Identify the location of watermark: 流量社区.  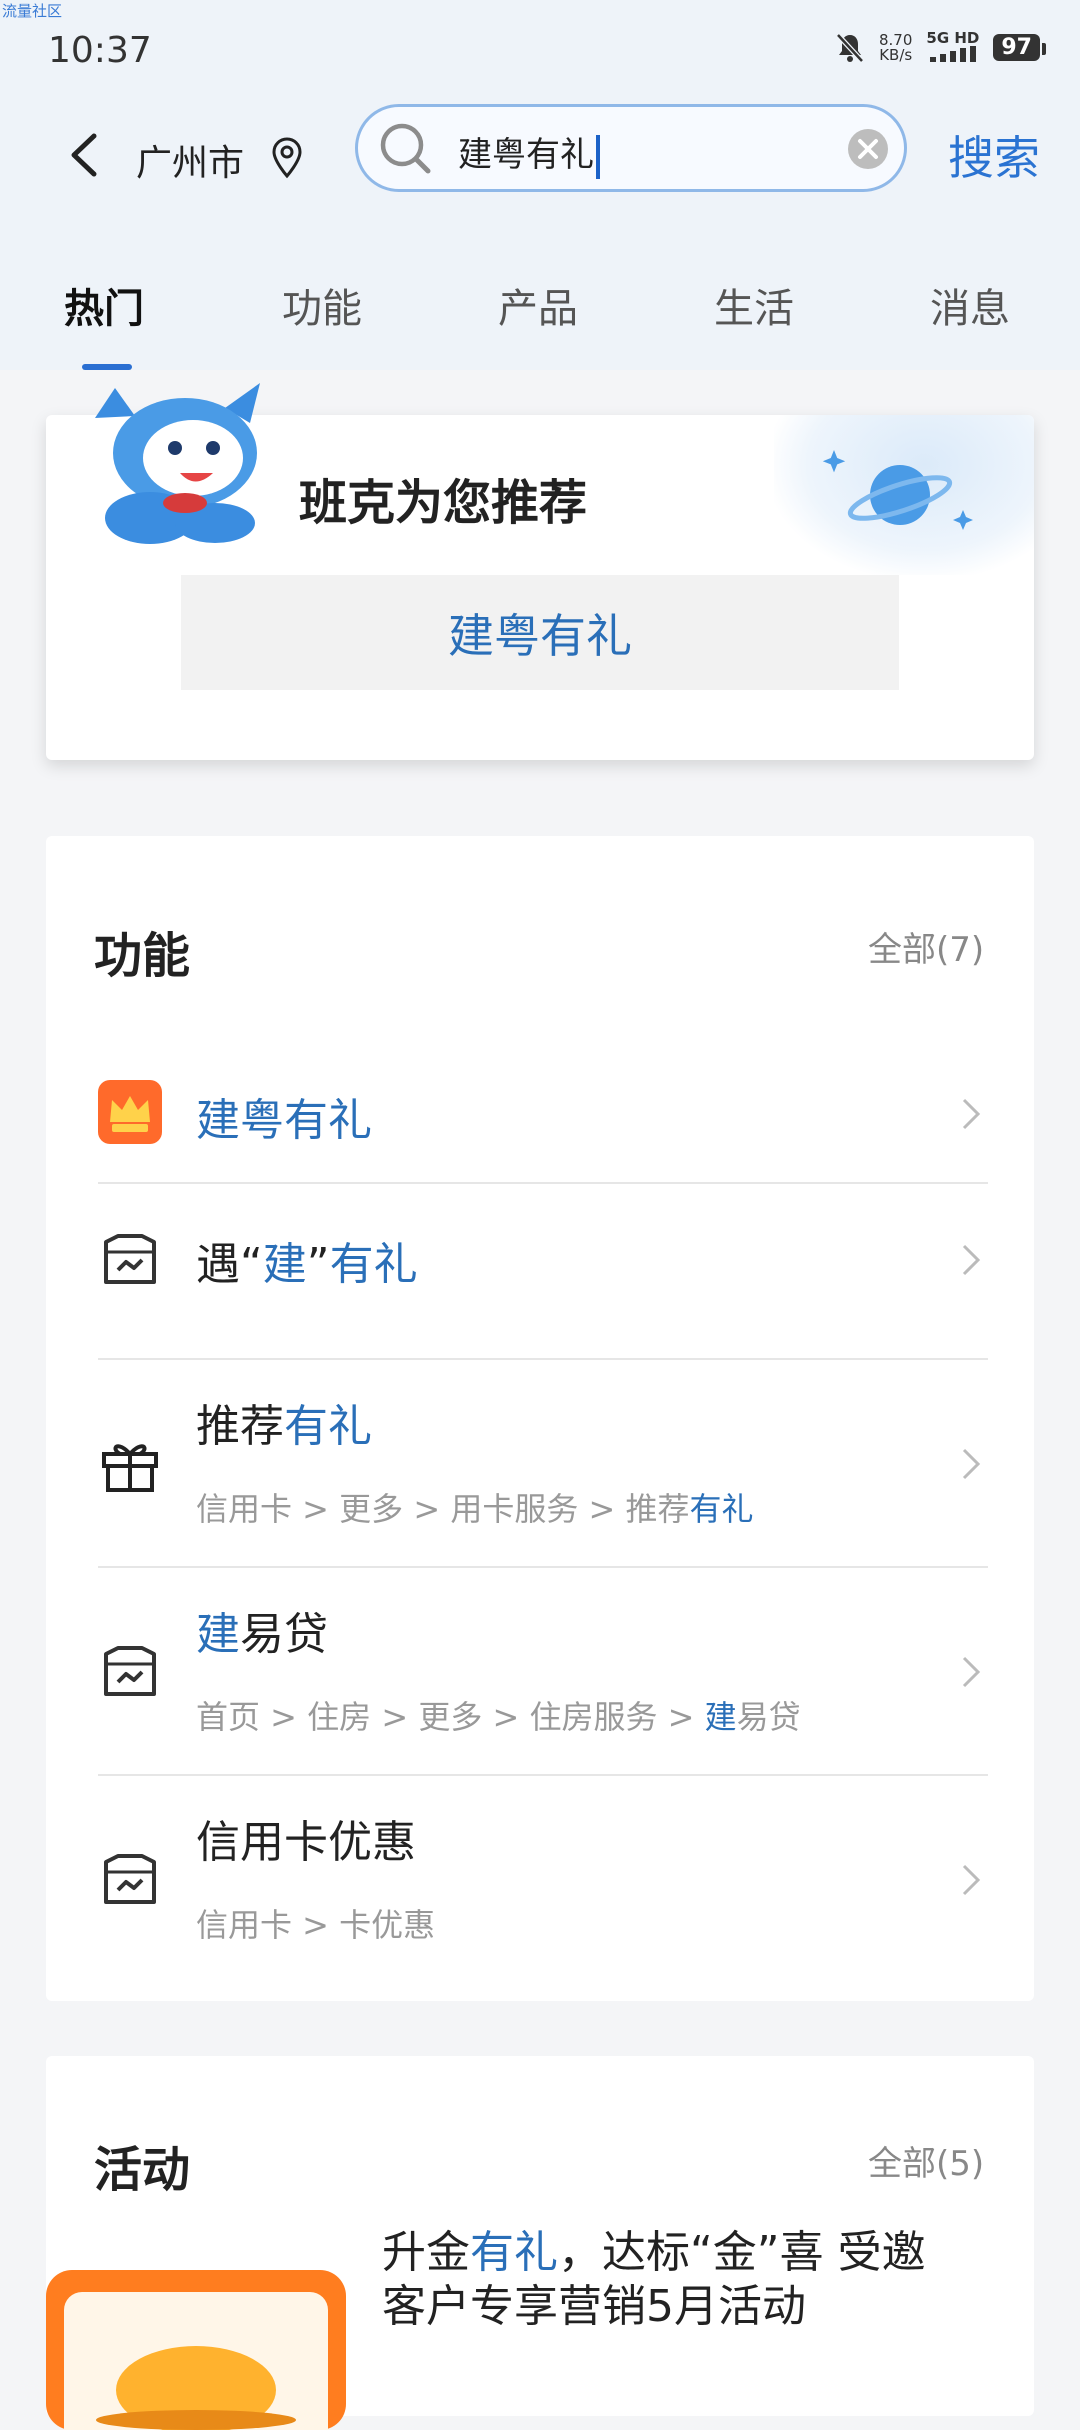
(32, 11).